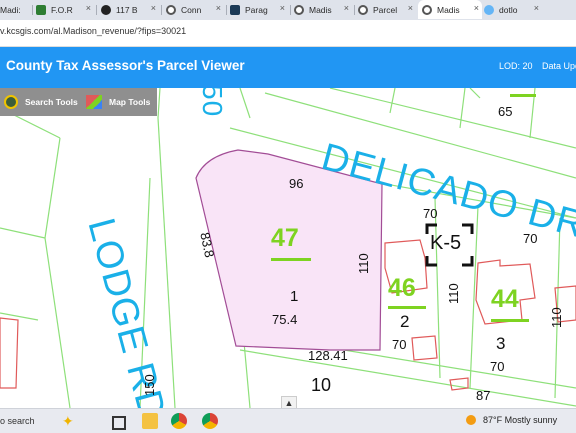 This screenshot has height=433, width=576. I want to click on dim-65: 65, so click(505, 111).